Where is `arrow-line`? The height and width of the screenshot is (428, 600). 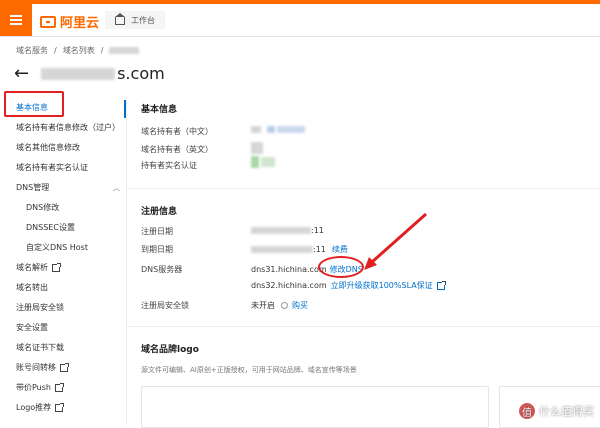 arrow-line is located at coordinates (399, 238).